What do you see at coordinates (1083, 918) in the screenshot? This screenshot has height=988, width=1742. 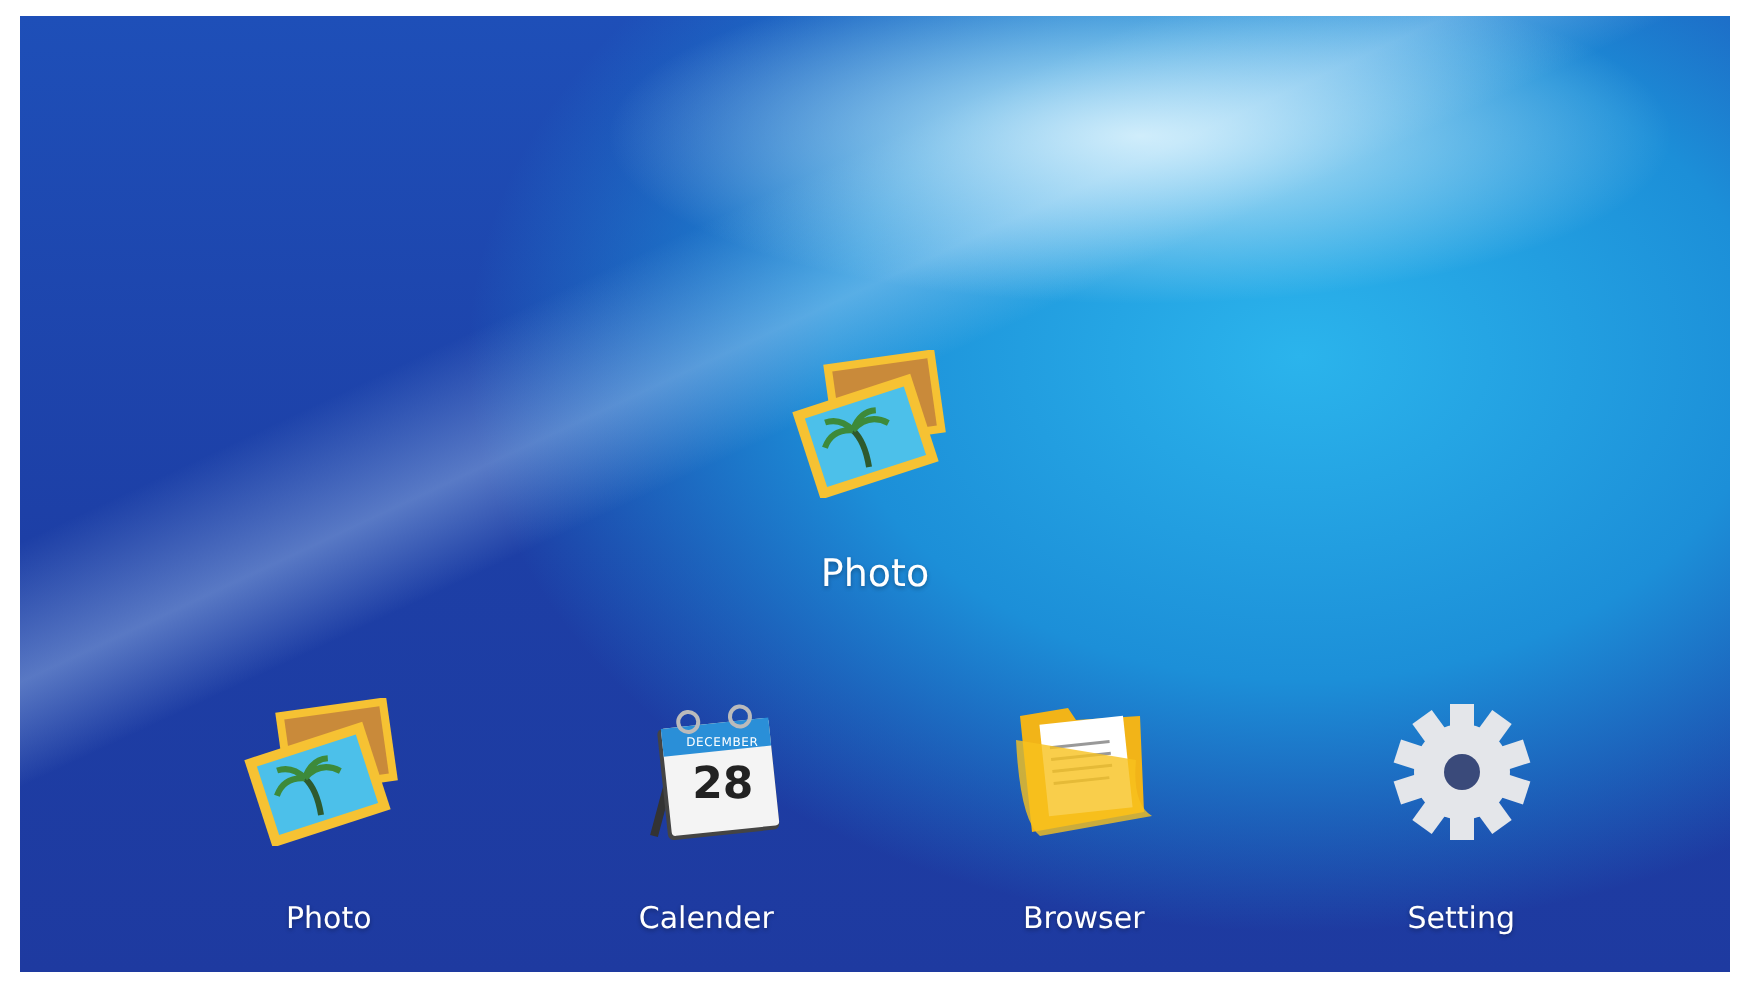 I see `app-label: Browser` at bounding box center [1083, 918].